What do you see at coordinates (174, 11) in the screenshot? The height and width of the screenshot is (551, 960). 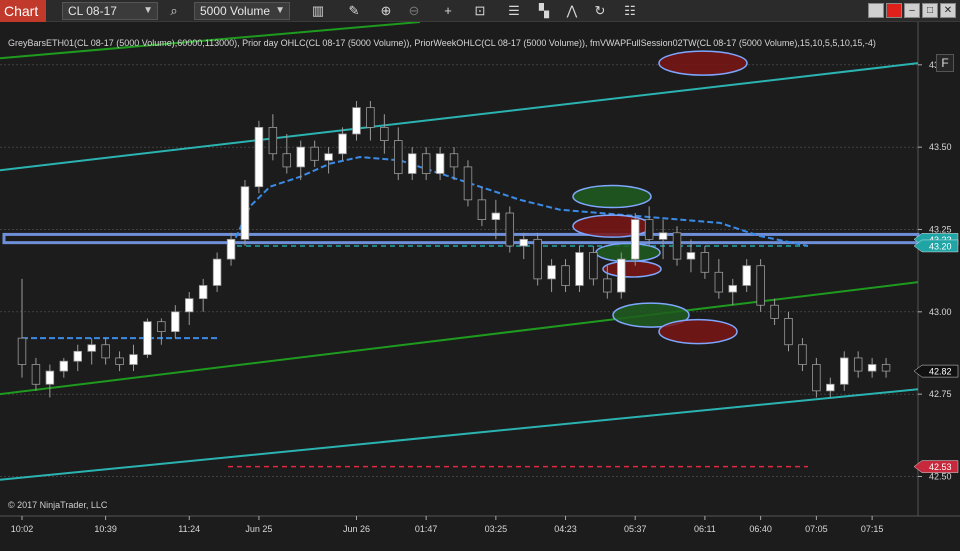 I see `search-icon: ⌕` at bounding box center [174, 11].